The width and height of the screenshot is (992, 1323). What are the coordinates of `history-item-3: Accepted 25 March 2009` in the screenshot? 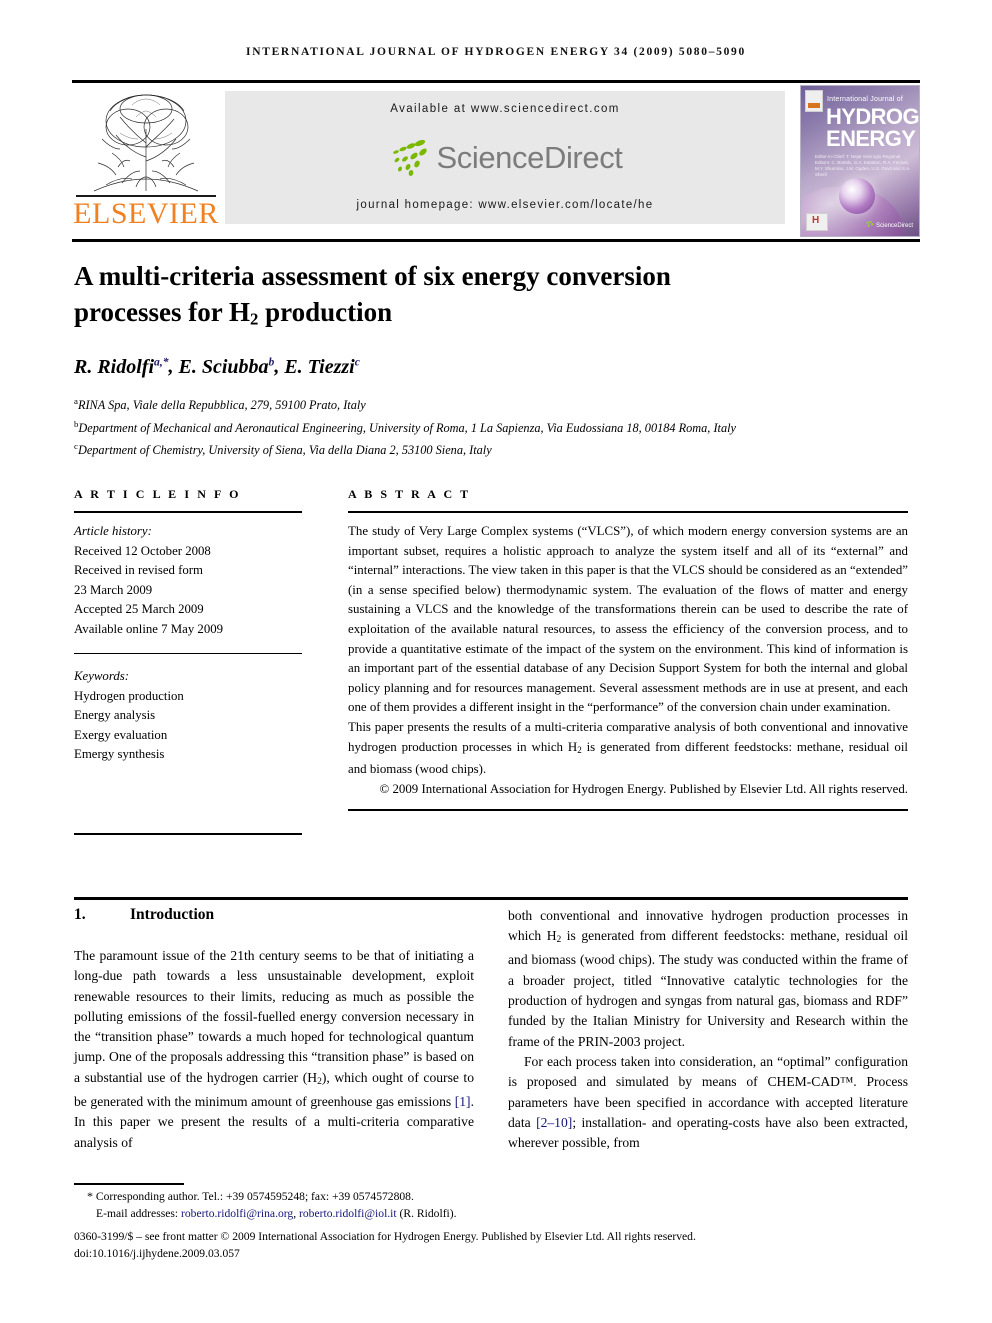 It's located at (139, 609).